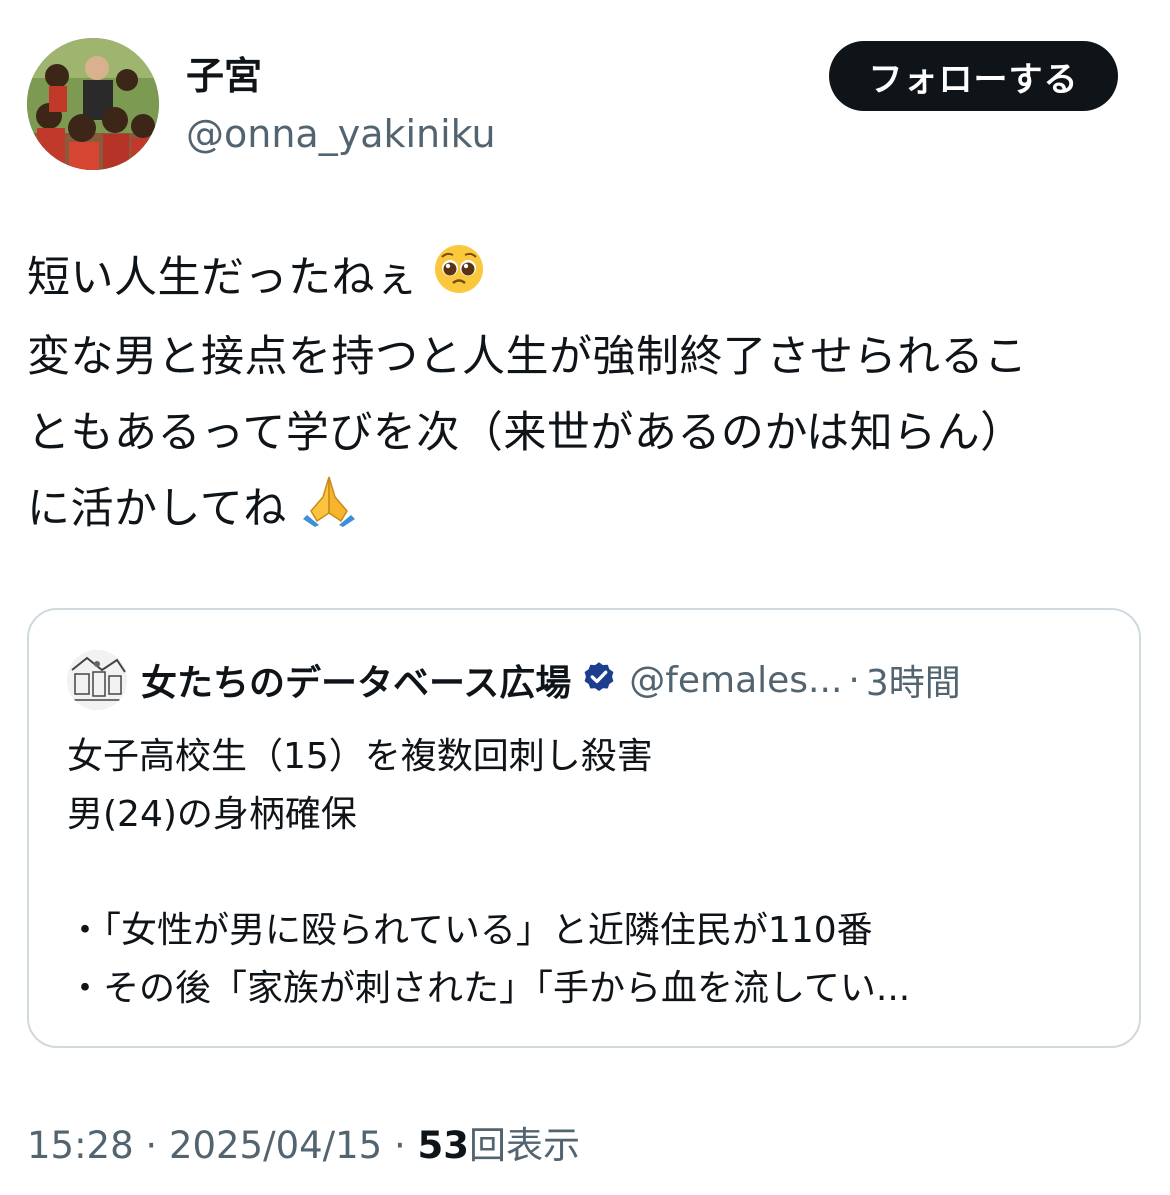 The width and height of the screenshot is (1170, 1195). What do you see at coordinates (329, 511) in the screenshot?
I see `folded-hands-emoji` at bounding box center [329, 511].